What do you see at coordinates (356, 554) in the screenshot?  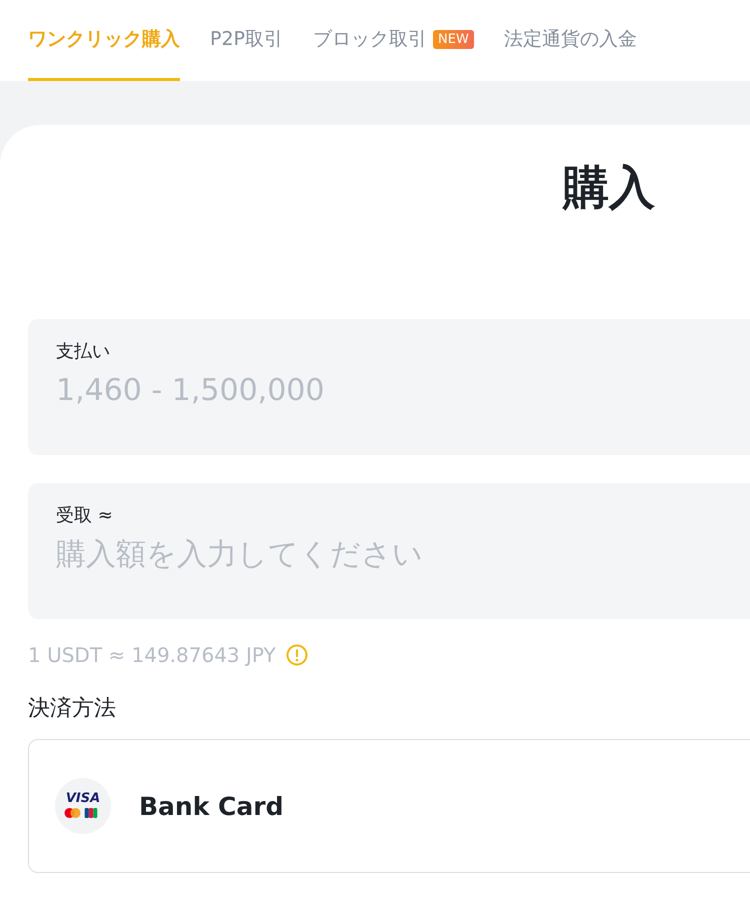 I see `amount-input: 購入額を入力してください` at bounding box center [356, 554].